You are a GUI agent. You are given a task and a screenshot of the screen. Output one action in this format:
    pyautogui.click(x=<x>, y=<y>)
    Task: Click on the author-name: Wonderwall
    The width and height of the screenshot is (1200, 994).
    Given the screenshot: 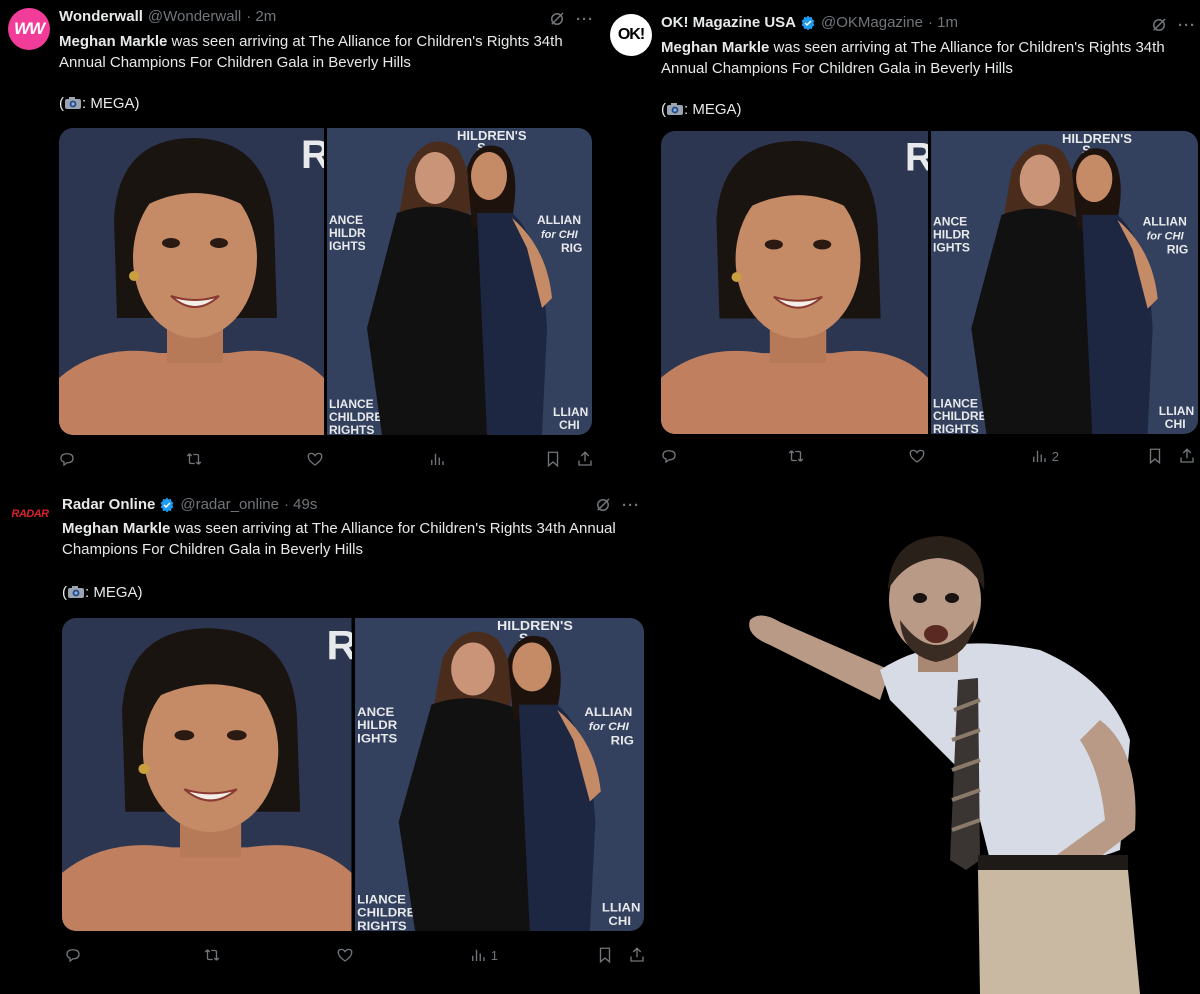 What is the action you would take?
    pyautogui.click(x=101, y=16)
    